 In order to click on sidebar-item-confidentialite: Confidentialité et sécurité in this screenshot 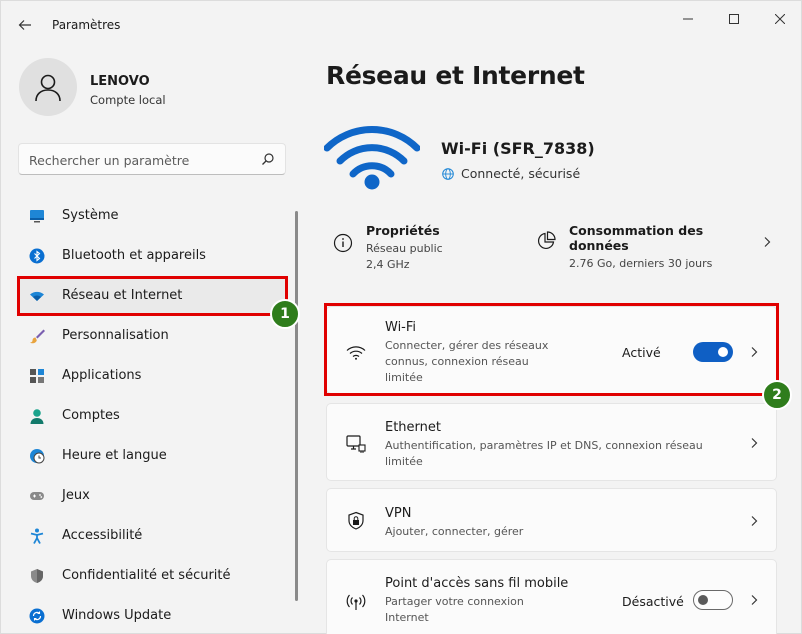, I will do `click(153, 576)`.